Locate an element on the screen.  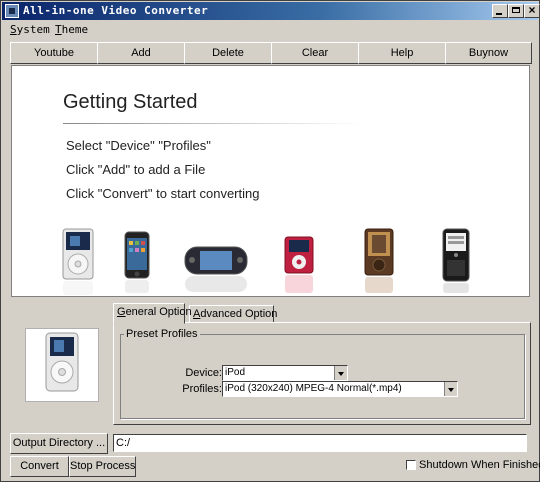
zune-icon is located at coordinates (379, 260).